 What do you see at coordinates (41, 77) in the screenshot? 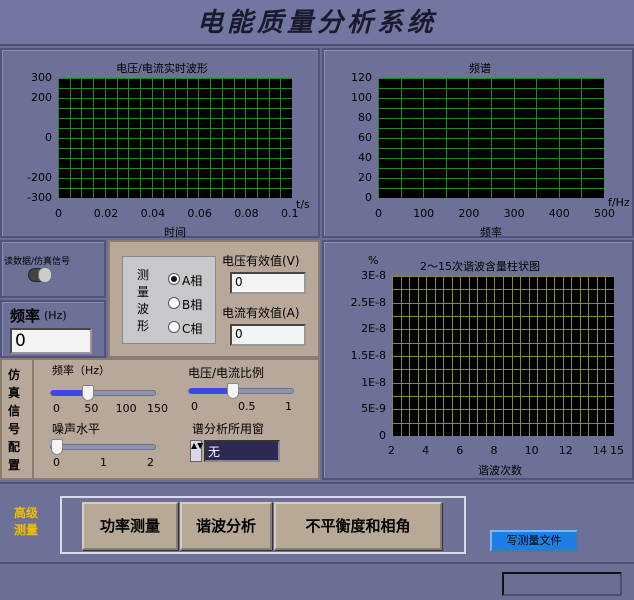
I see `waveform-y-tick: 300` at bounding box center [41, 77].